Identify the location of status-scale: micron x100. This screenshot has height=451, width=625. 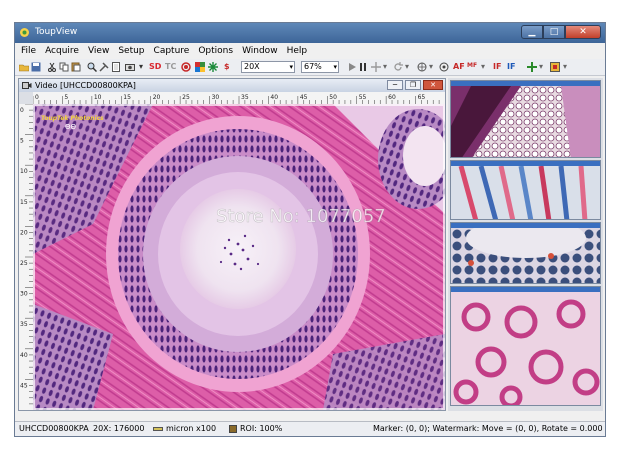
(191, 428).